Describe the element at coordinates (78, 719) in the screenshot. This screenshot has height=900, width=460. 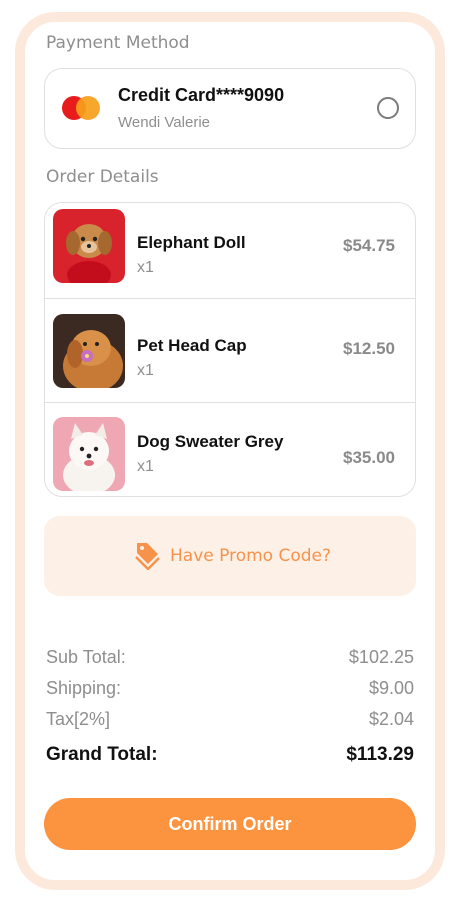
I see `tax-label: Tax[2%]` at that location.